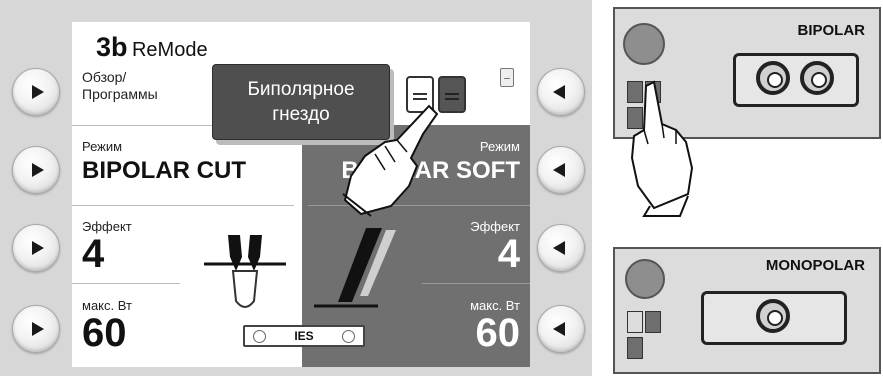 The image size is (883, 376). I want to click on left-mode-label: Режим, so click(102, 146).